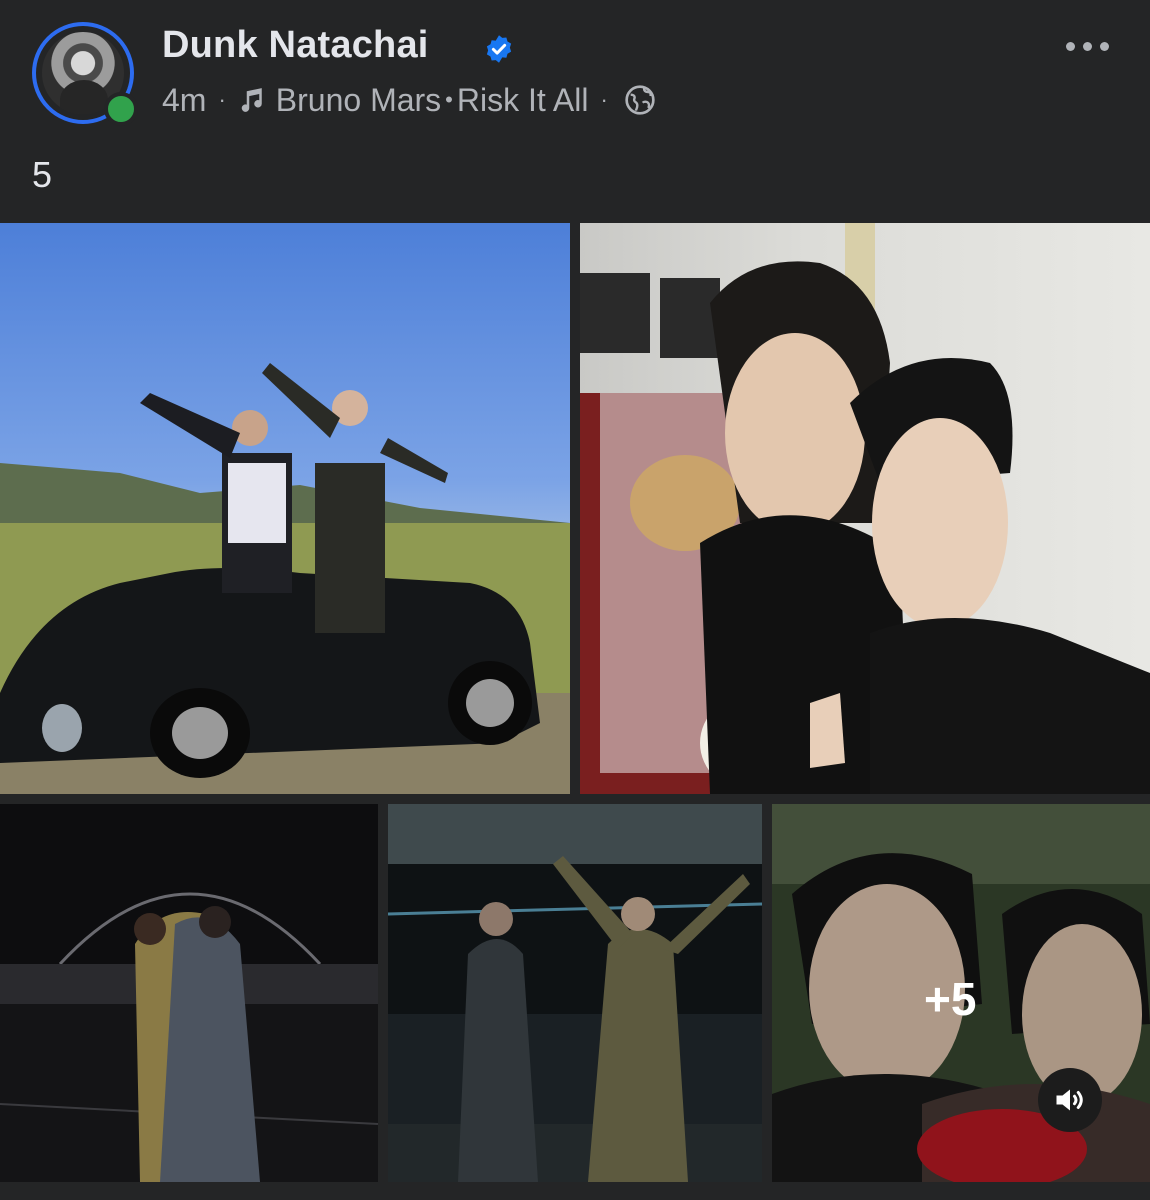 This screenshot has width=1150, height=1200. Describe the element at coordinates (1094, 46) in the screenshot. I see `more-options-button` at that location.